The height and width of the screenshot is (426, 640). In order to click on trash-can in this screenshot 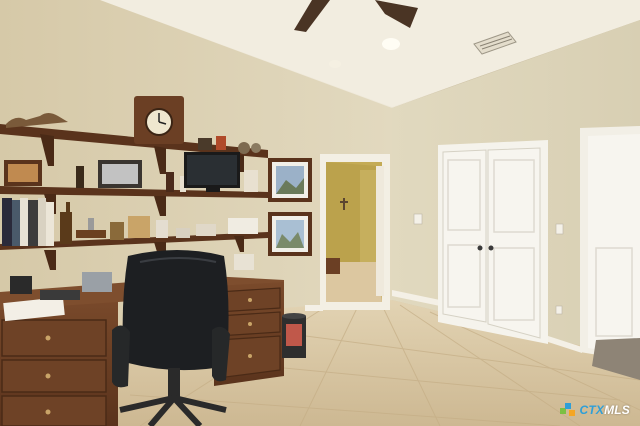, I will do `click(294, 335)`.